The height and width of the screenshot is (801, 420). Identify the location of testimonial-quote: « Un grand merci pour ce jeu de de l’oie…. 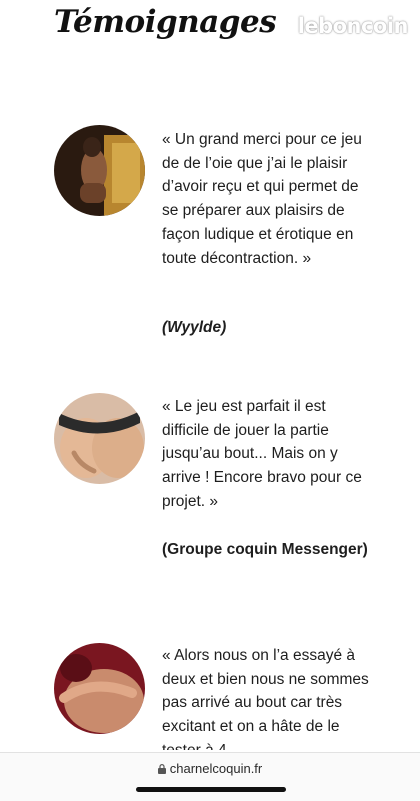
(262, 199).